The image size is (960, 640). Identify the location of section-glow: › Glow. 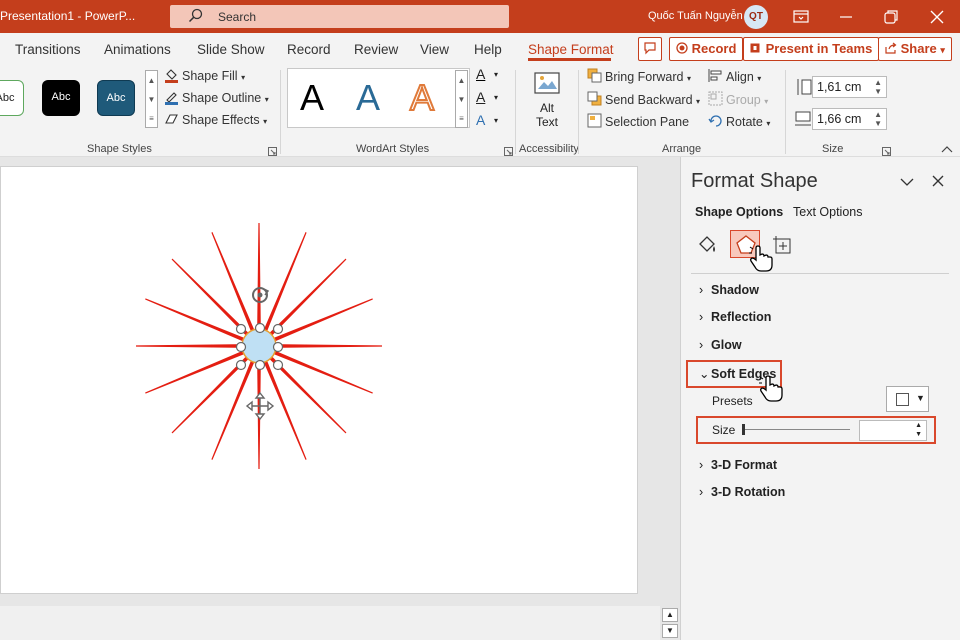
(720, 345).